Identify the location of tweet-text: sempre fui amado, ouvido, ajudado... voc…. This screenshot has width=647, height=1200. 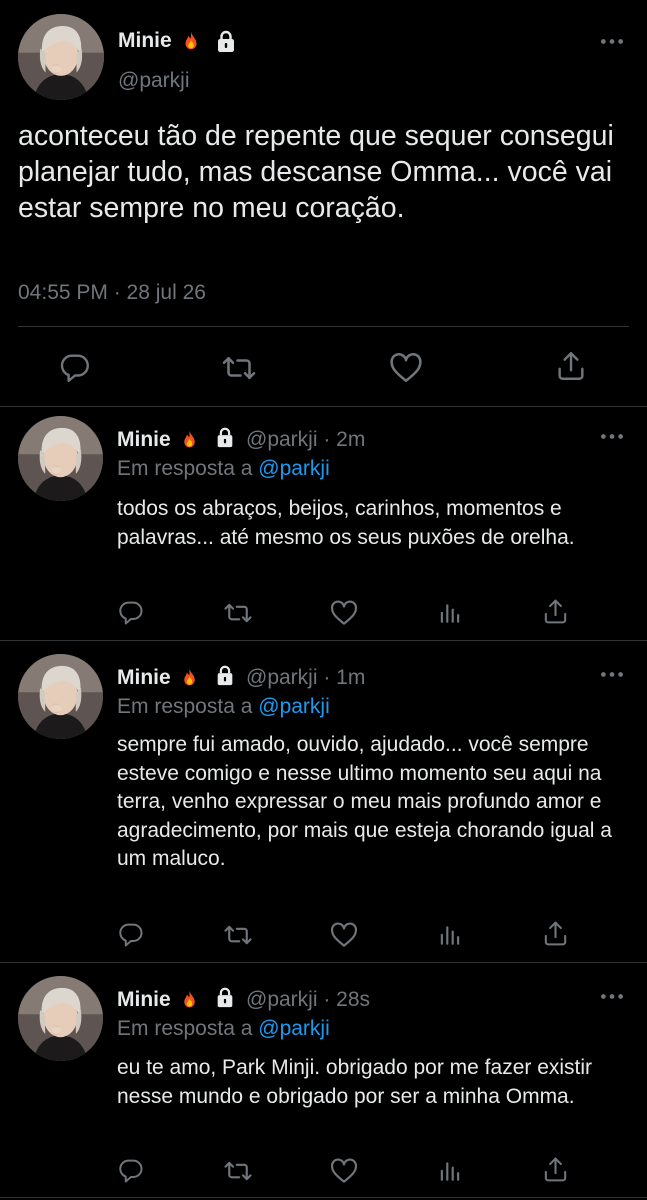
(364, 801).